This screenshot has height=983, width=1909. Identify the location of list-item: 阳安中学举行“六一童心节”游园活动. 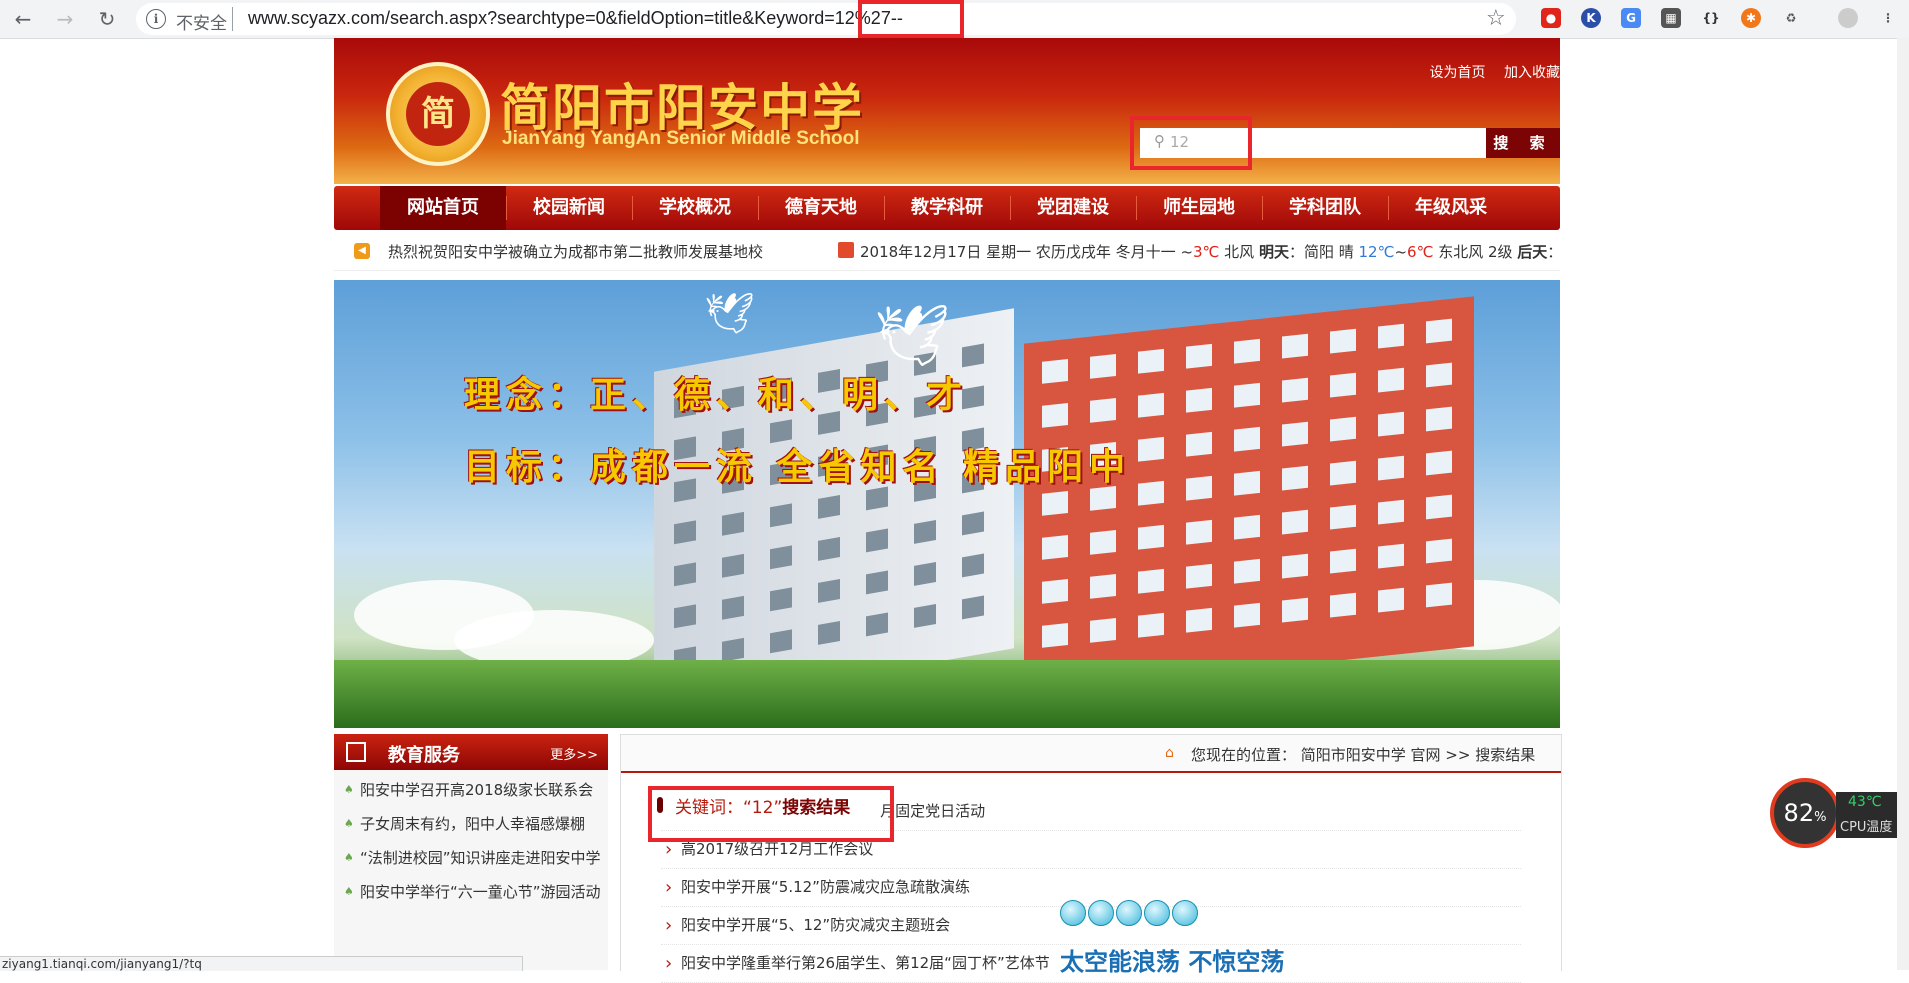
(475, 892).